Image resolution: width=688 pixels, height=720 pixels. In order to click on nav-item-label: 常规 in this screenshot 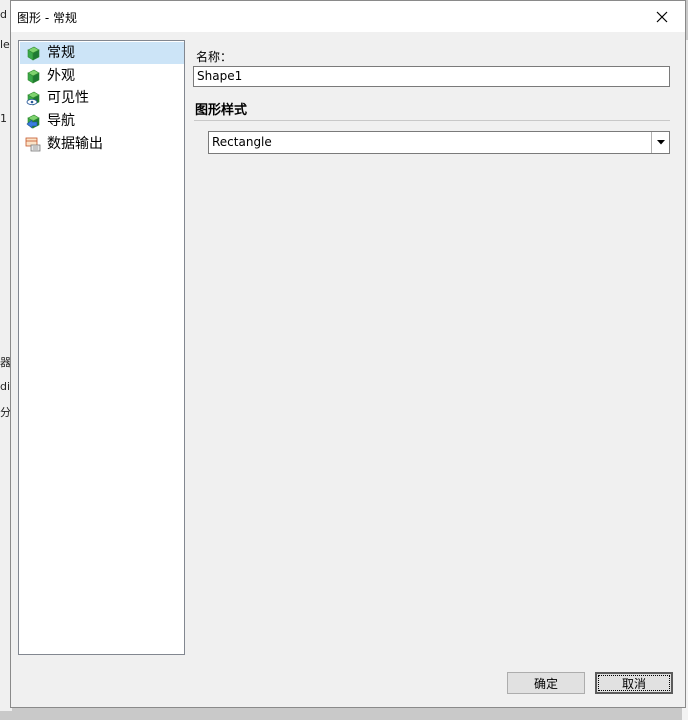, I will do `click(61, 53)`.